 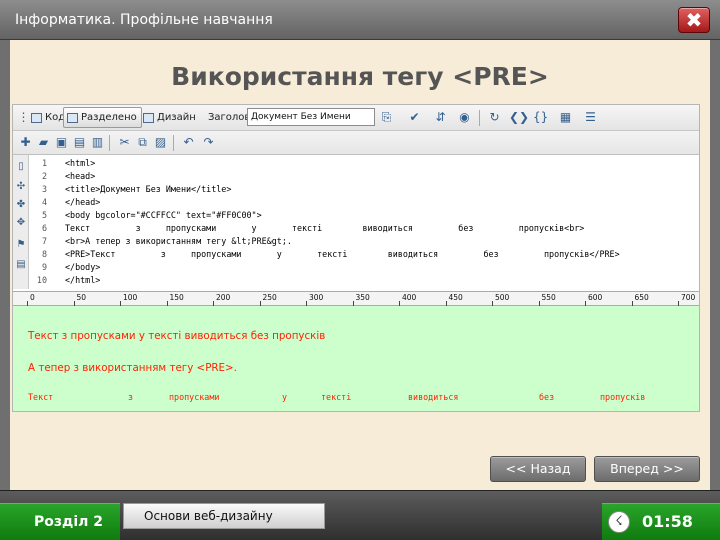 What do you see at coordinates (21, 167) in the screenshot?
I see `open-documents-icon: ▯` at bounding box center [21, 167].